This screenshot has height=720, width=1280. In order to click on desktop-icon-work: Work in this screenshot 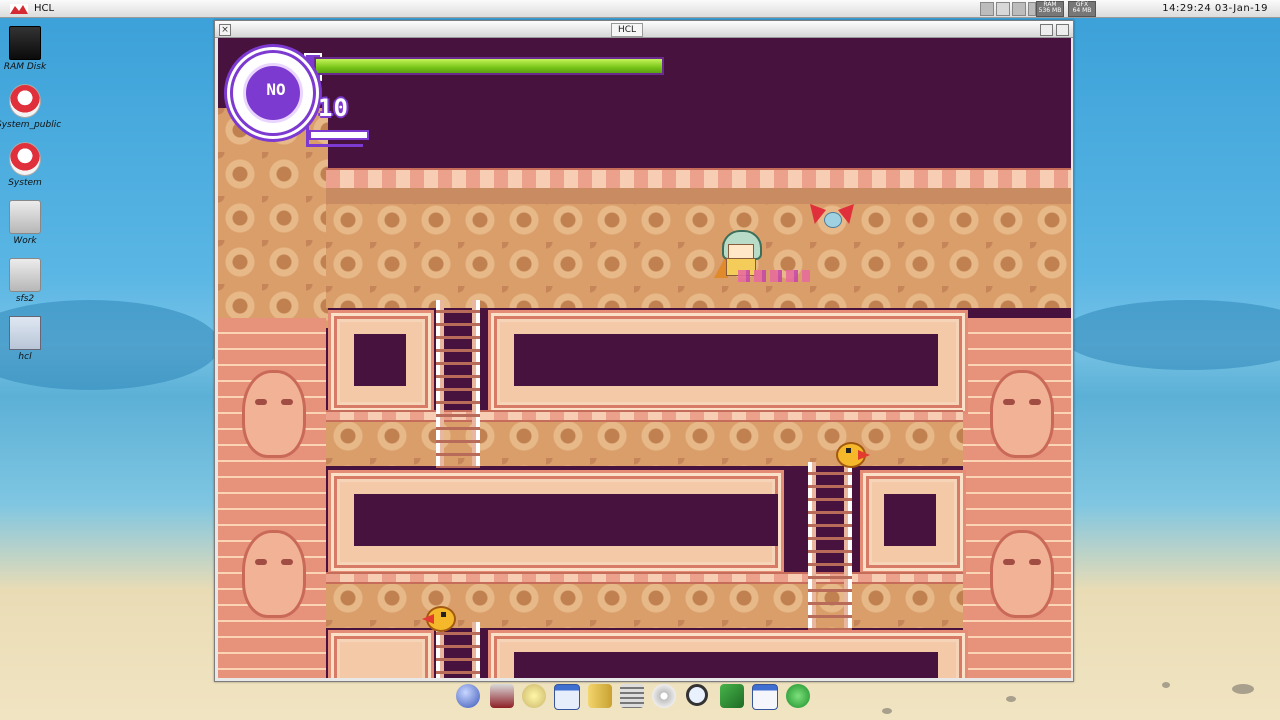, I will do `click(25, 223)`.